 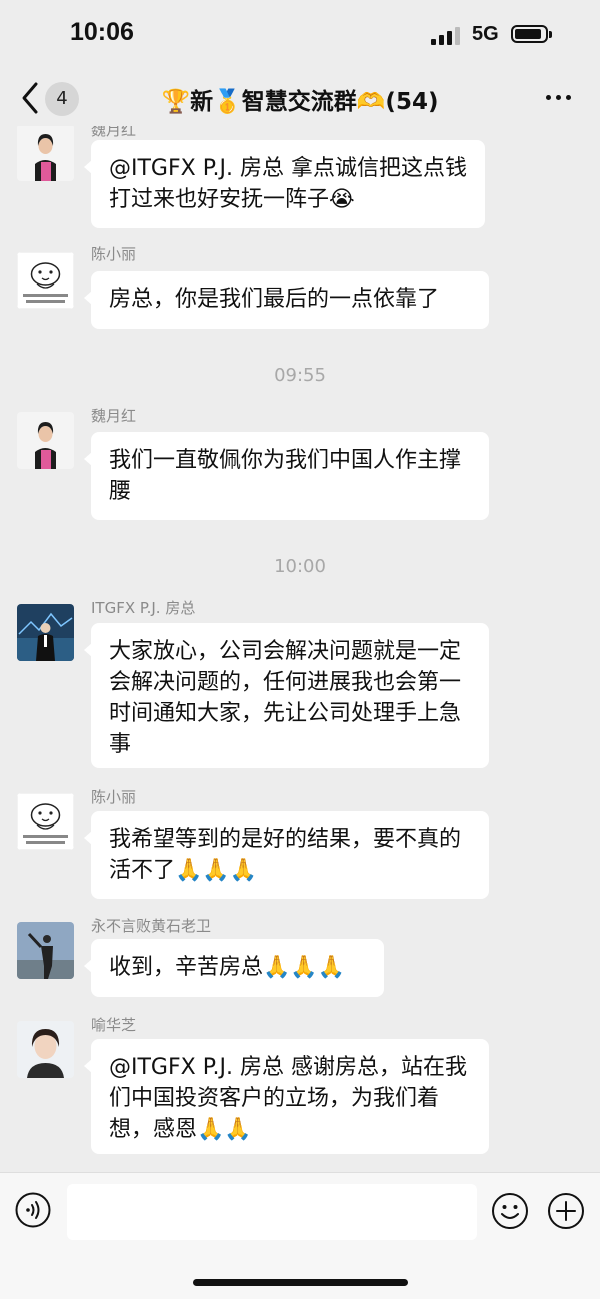 What do you see at coordinates (114, 1025) in the screenshot?
I see `sender-name: 喻华芝` at bounding box center [114, 1025].